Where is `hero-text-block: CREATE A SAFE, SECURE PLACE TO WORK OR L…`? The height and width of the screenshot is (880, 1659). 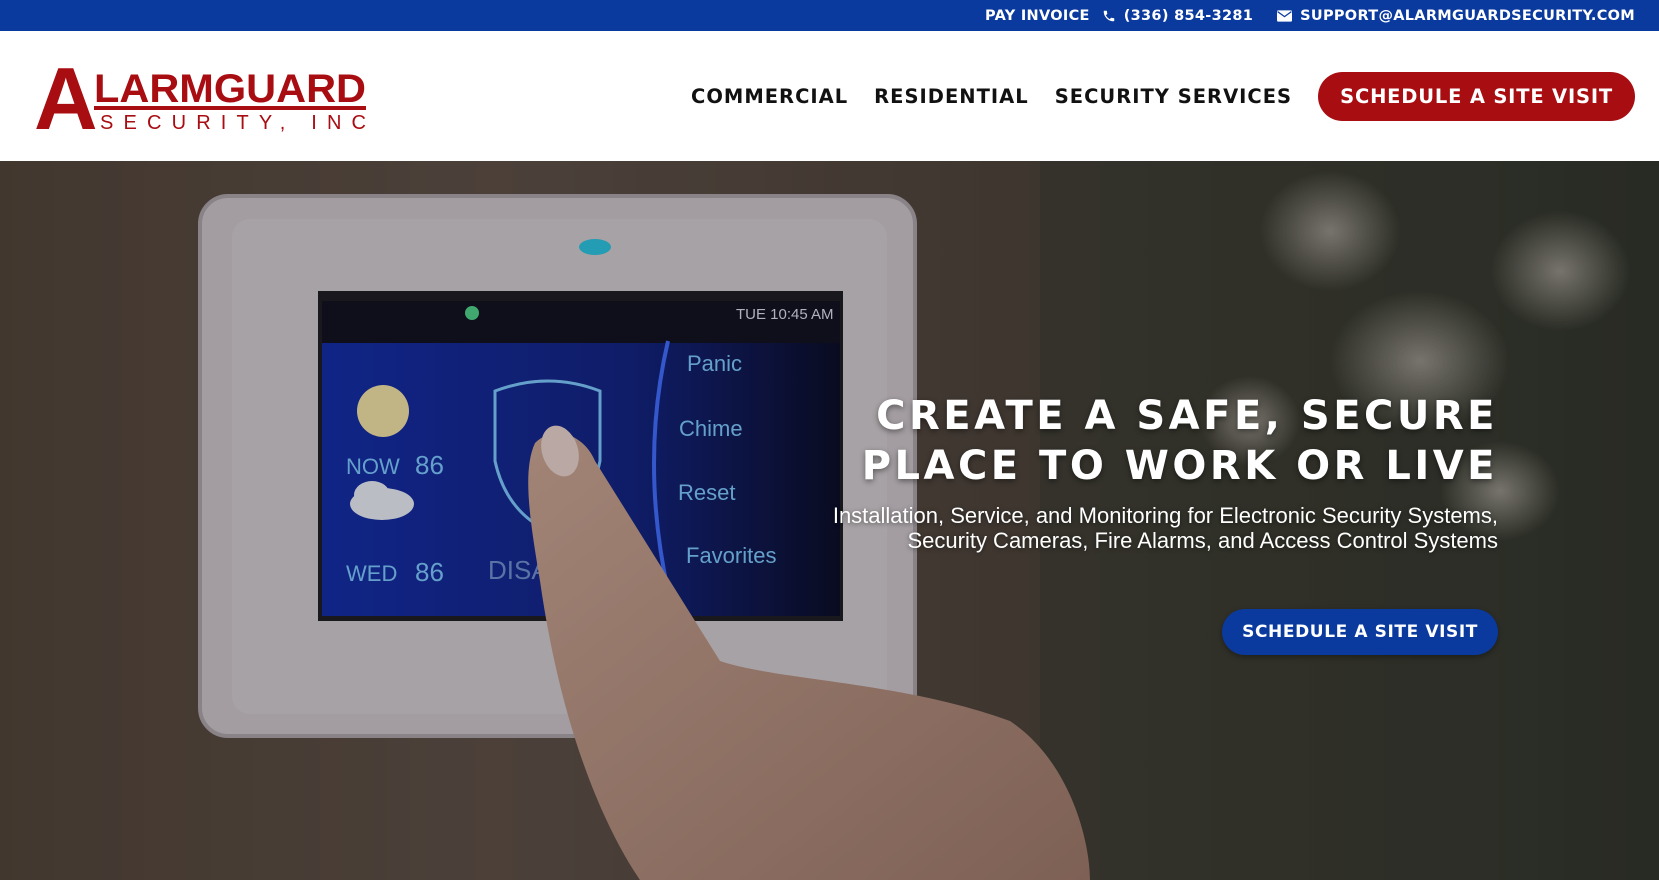 hero-text-block: CREATE A SAFE, SECURE PLACE TO WORK OR L… is located at coordinates (1118, 472).